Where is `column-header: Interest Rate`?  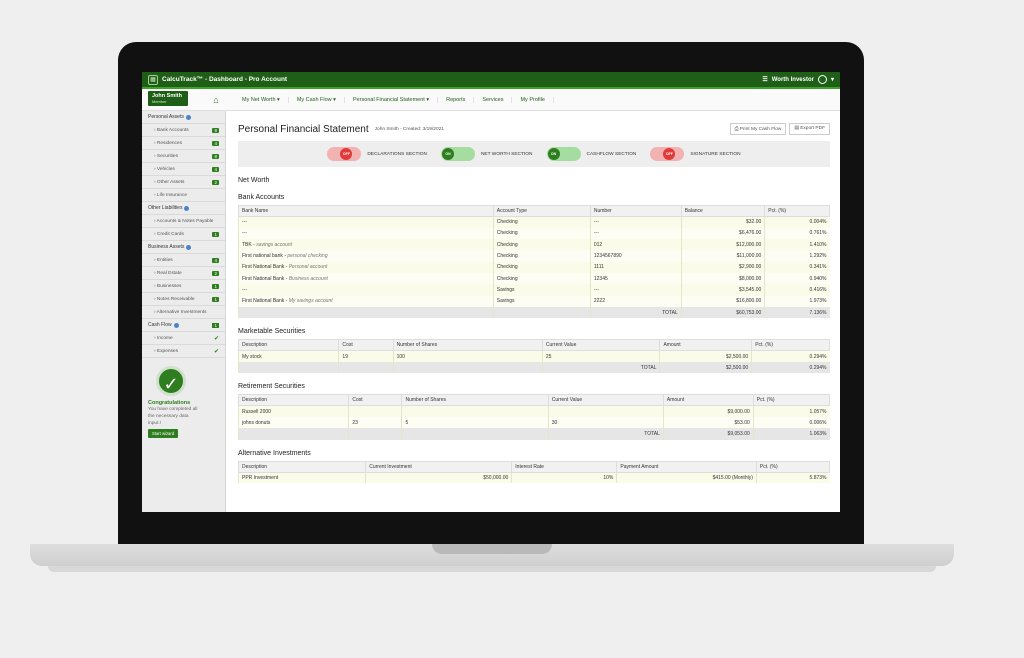 column-header: Interest Rate is located at coordinates (564, 466).